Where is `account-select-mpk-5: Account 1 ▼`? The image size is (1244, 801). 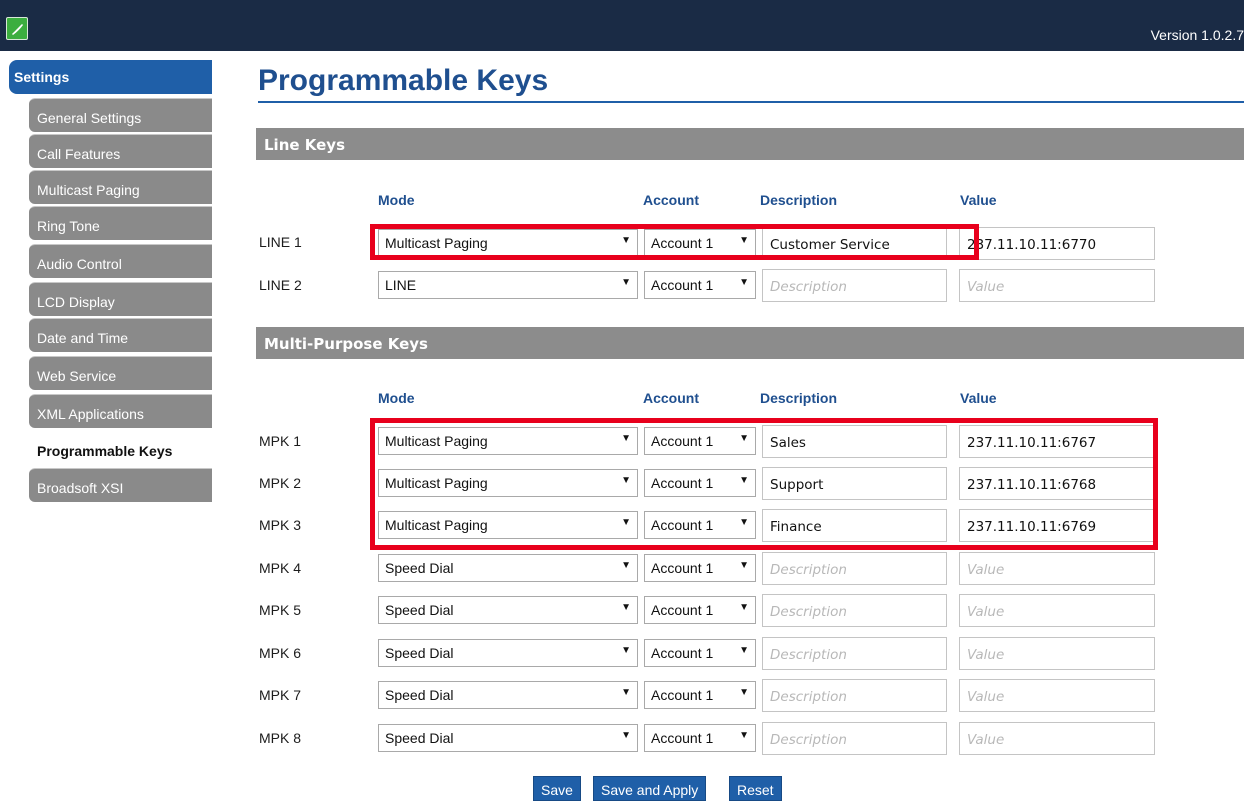 account-select-mpk-5: Account 1 ▼ is located at coordinates (700, 610).